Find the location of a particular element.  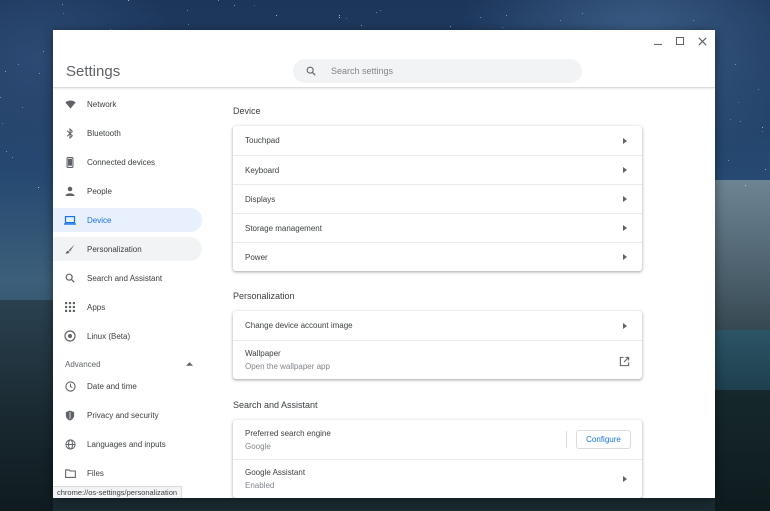

row-label: Power is located at coordinates (256, 257).